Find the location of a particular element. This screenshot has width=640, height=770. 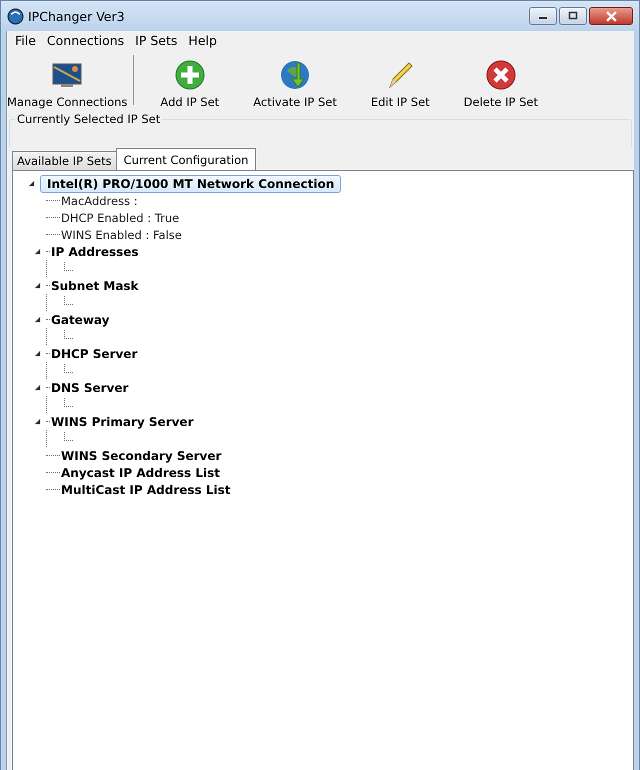

tree-node: Anycast IP Address List is located at coordinates (140, 473).